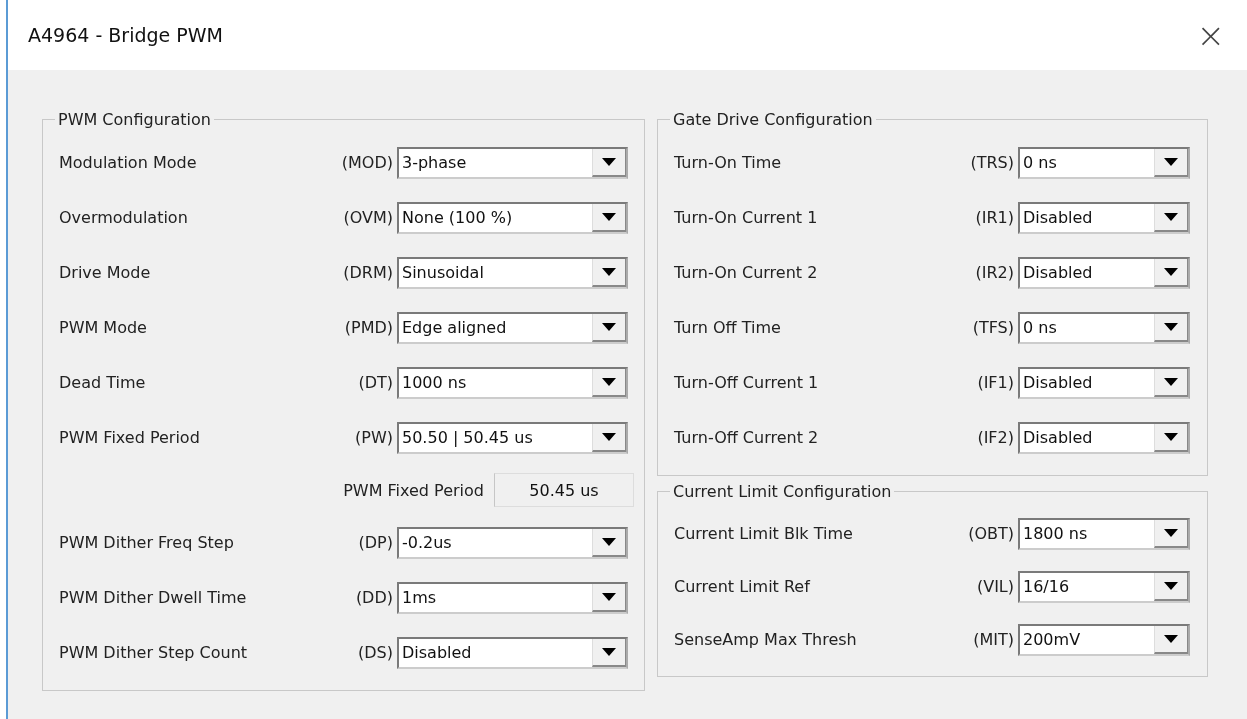 The width and height of the screenshot is (1247, 719). What do you see at coordinates (728, 327) in the screenshot?
I see `field-label: Turn Off Time` at bounding box center [728, 327].